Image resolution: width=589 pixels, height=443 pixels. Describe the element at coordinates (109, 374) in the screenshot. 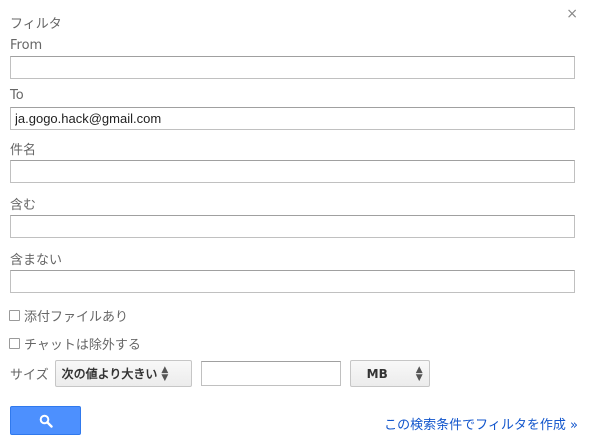

I see `size-comparator-value: 次の値より大きい` at that location.